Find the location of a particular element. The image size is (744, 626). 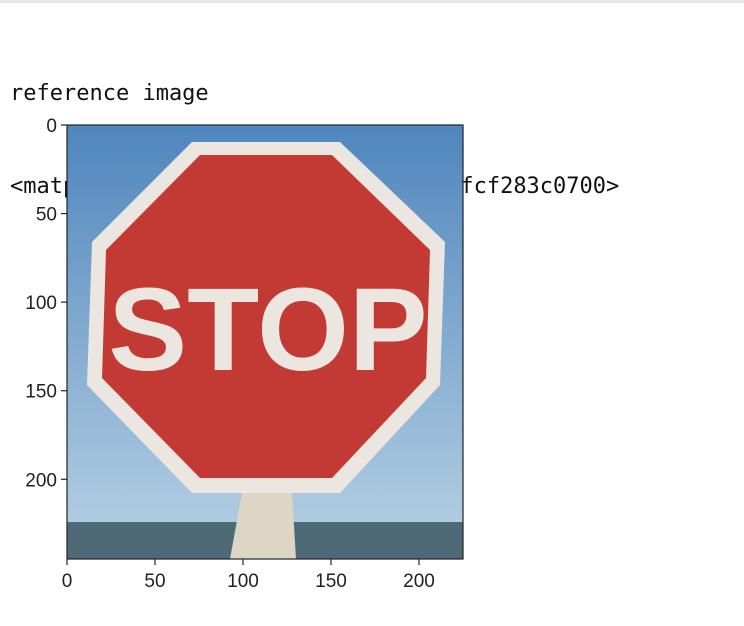

y-axis: 0 50 100 150 200 is located at coordinates (46, 303).